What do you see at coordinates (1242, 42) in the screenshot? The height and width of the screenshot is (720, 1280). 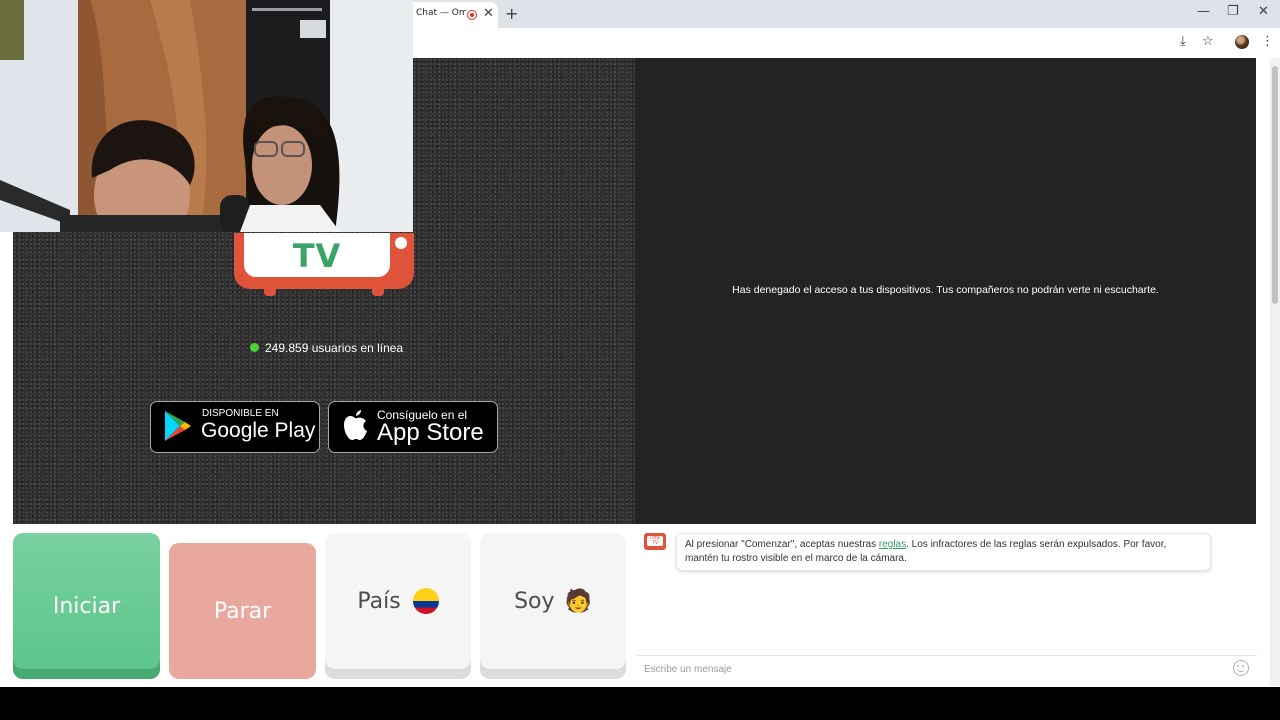 I see `profile-avatar` at bounding box center [1242, 42].